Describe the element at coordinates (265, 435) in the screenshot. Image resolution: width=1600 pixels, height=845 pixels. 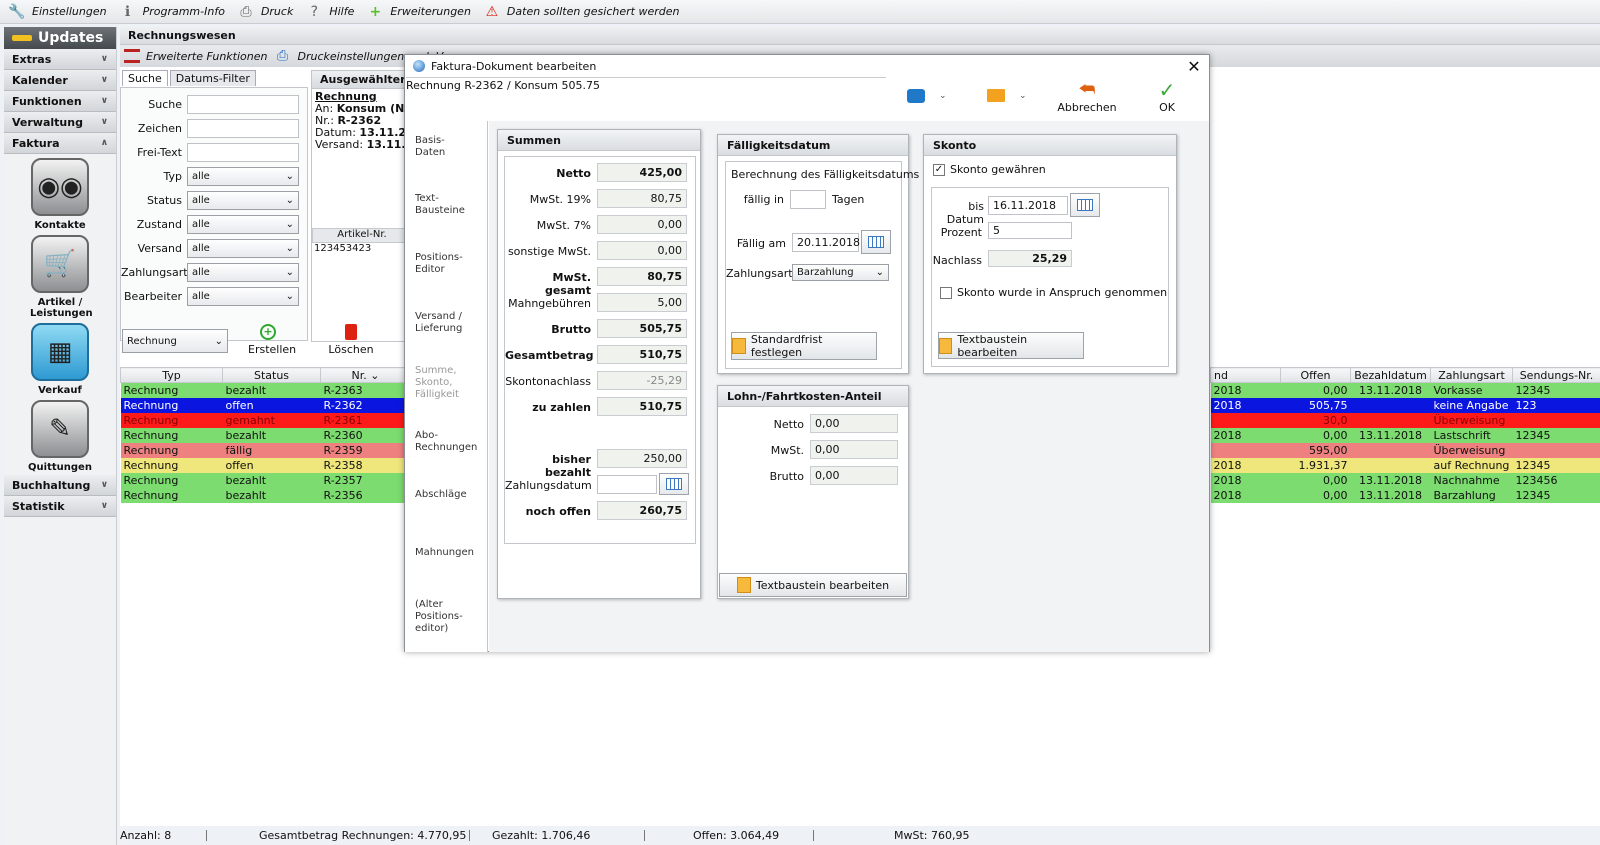
I see `table-row: Rechnung bezahlt R-2360` at that location.